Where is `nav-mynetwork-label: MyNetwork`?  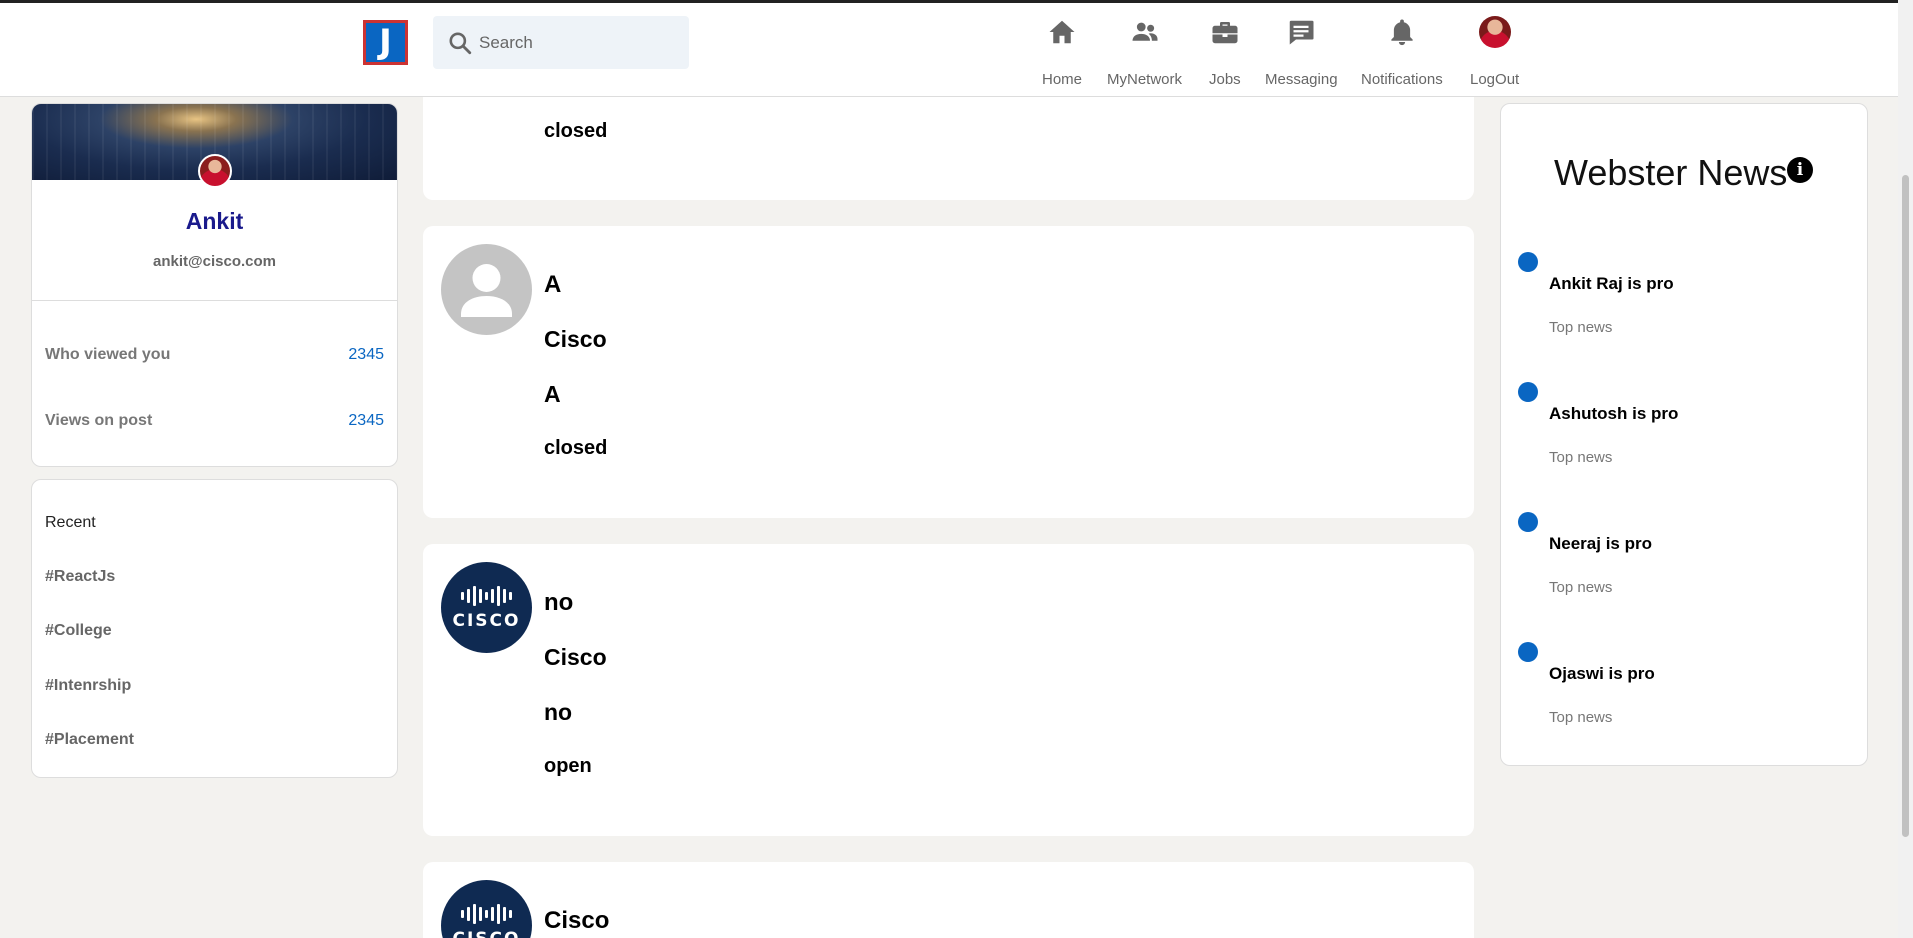
nav-mynetwork-label: MyNetwork is located at coordinates (1145, 79).